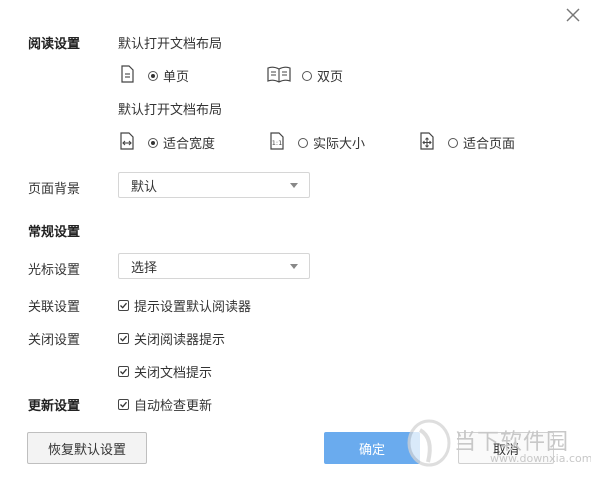 The width and height of the screenshot is (591, 488). Describe the element at coordinates (214, 266) in the screenshot. I see `cursor-select: 选择` at that location.